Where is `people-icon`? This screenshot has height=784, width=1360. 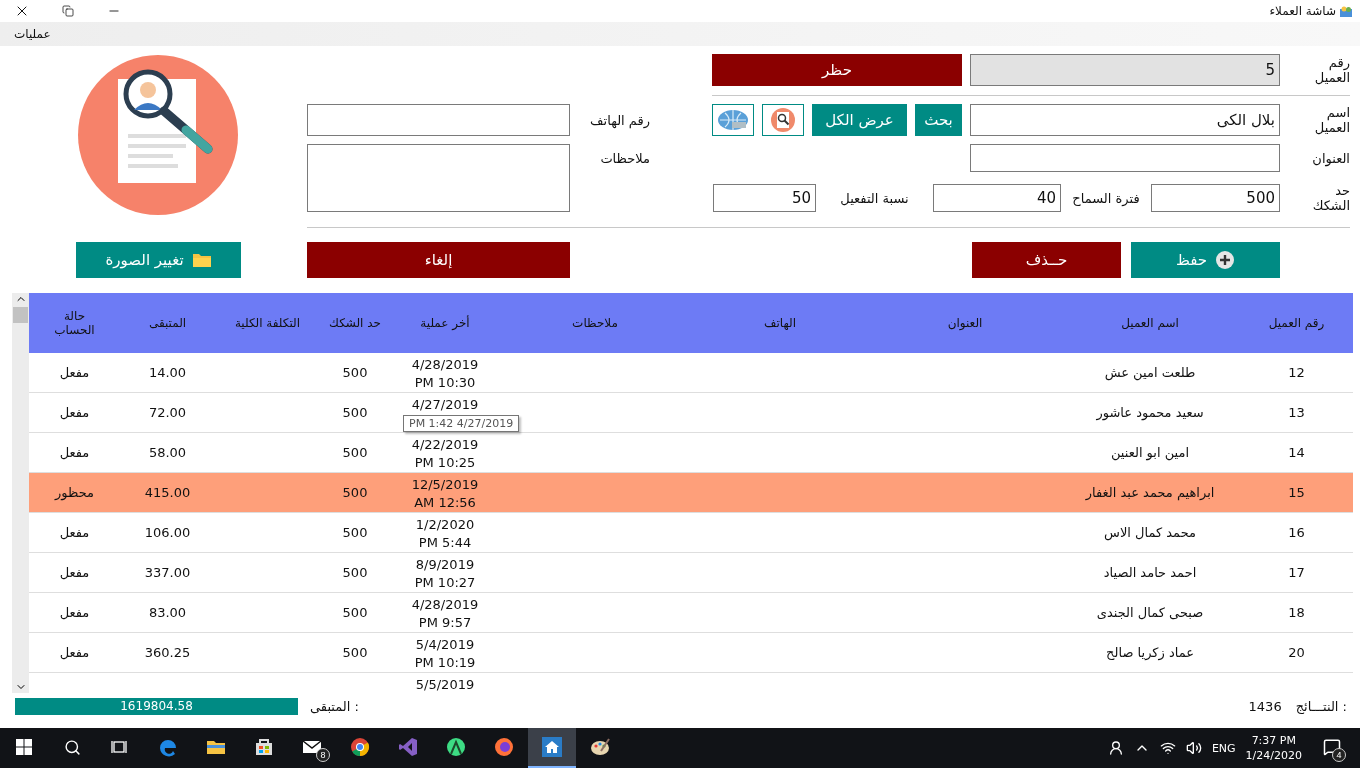
people-icon is located at coordinates (1115, 748).